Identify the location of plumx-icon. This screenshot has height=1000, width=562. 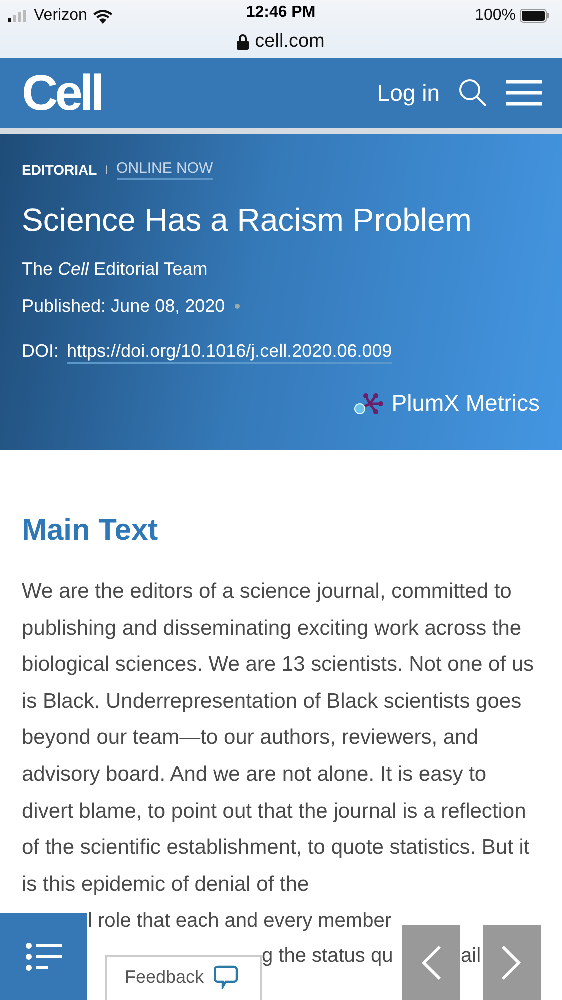
(369, 404).